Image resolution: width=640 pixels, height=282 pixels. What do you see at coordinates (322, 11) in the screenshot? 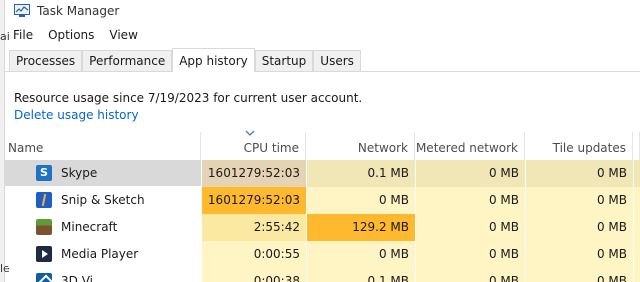
I see `title-bar: Task Manager` at bounding box center [322, 11].